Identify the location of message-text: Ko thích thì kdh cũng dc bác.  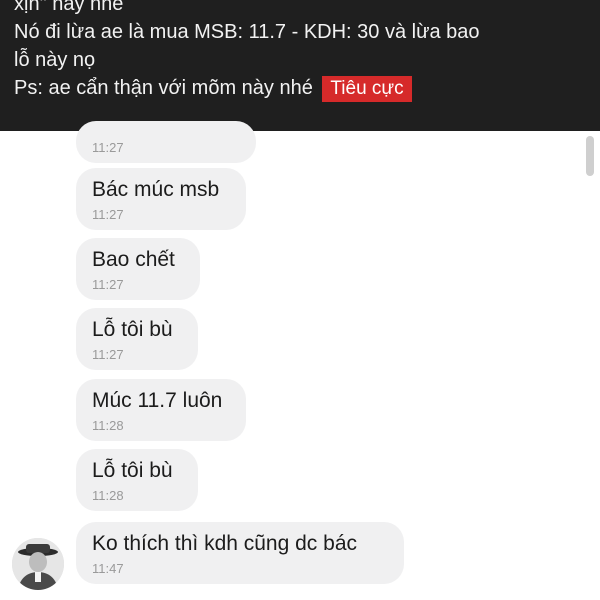
(225, 543).